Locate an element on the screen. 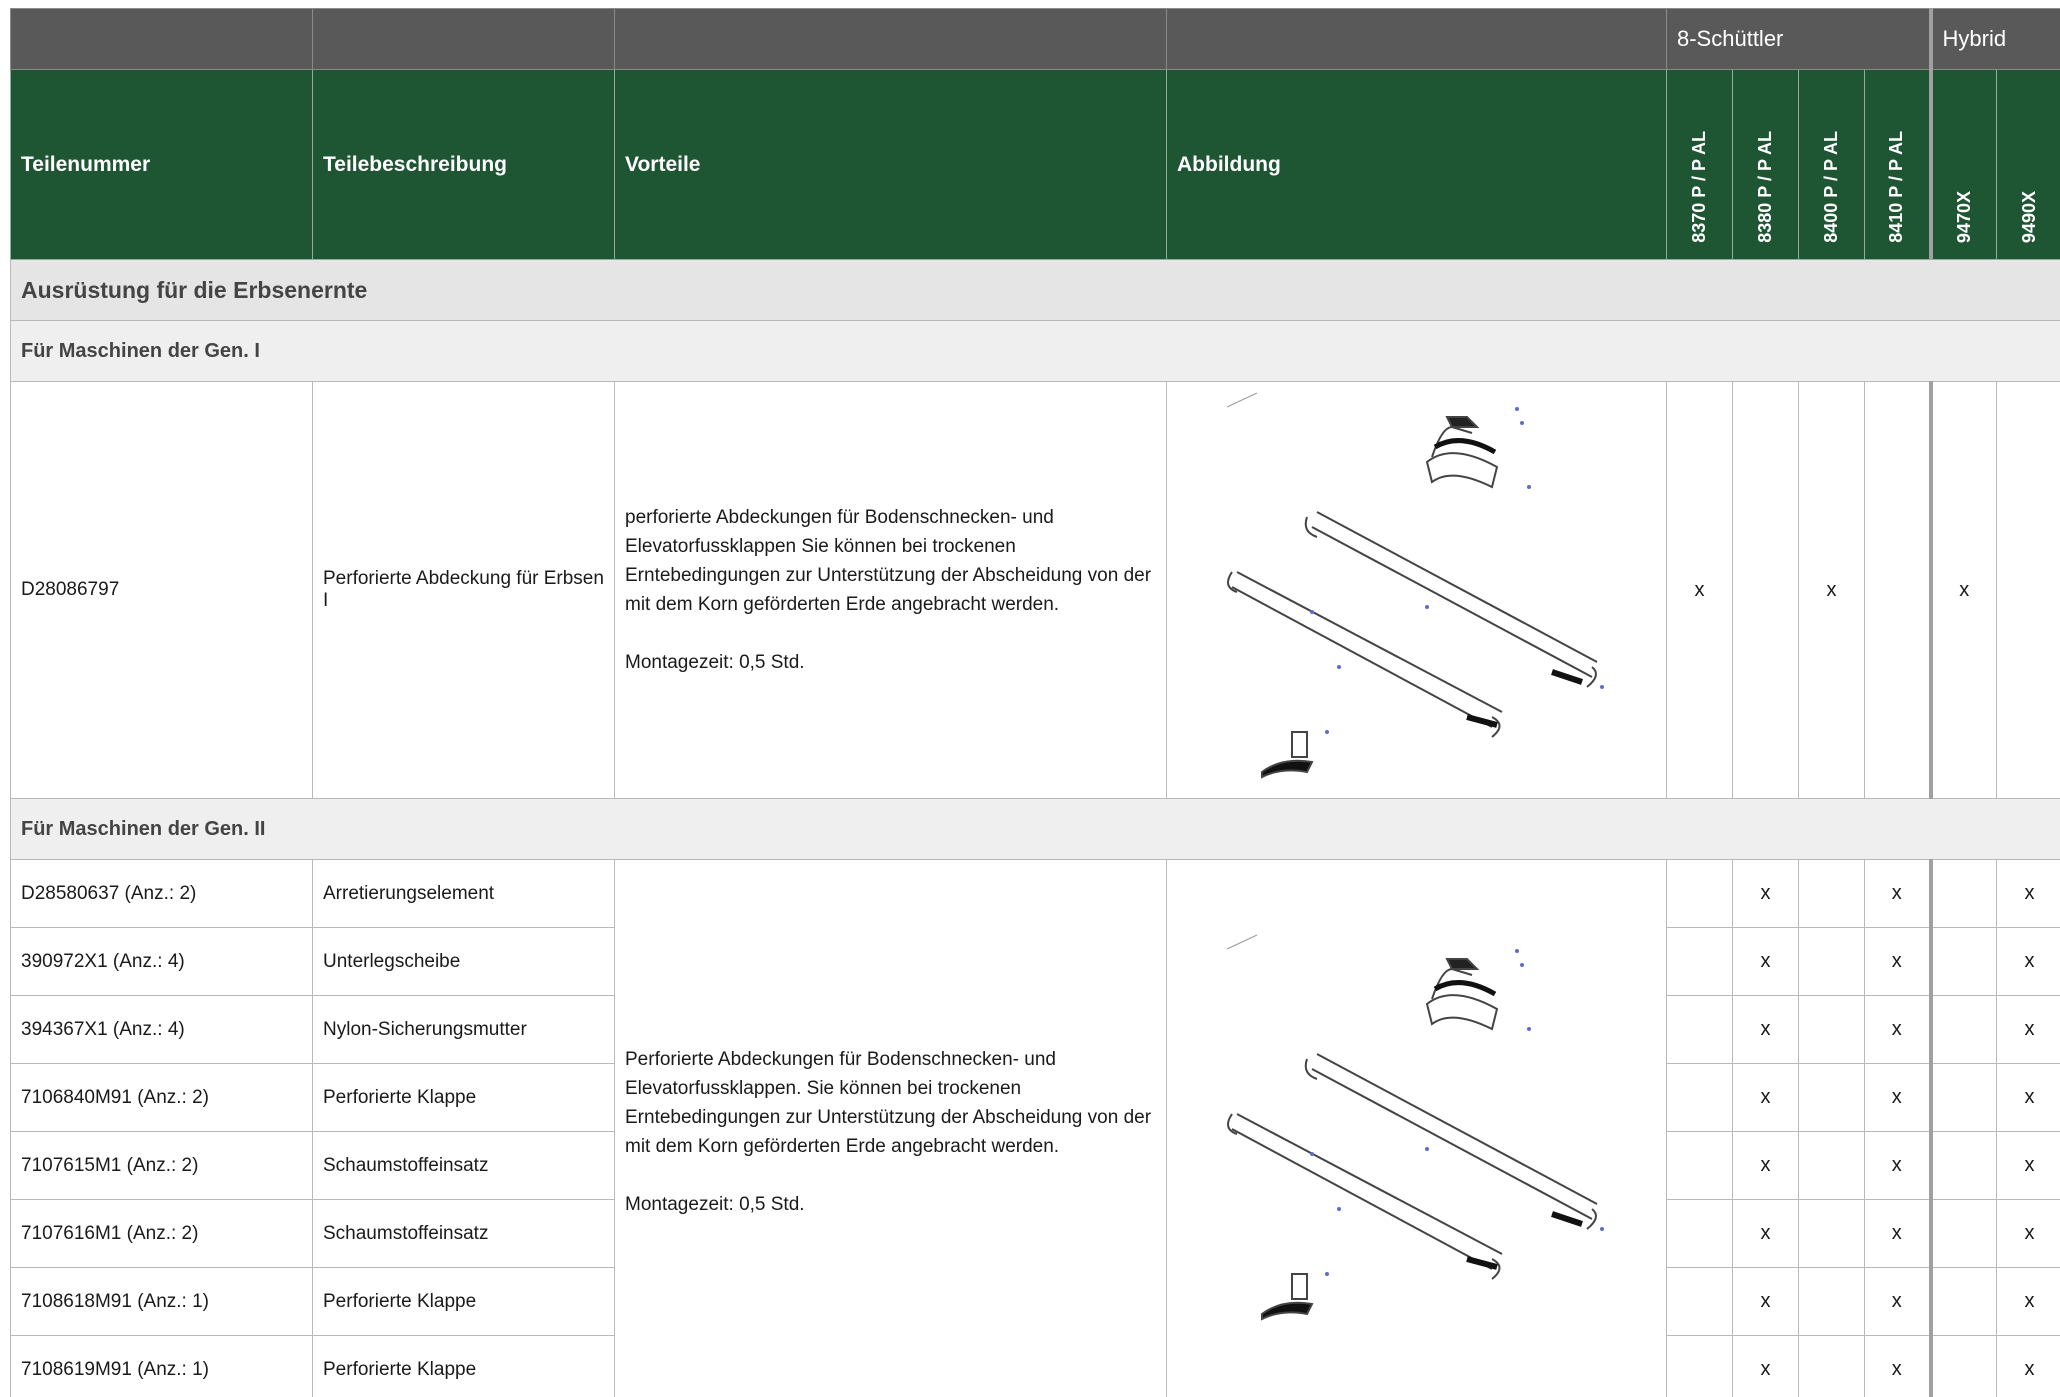  subsection-gen1-row: Für Maschinen der Gen. I is located at coordinates (1035, 351).